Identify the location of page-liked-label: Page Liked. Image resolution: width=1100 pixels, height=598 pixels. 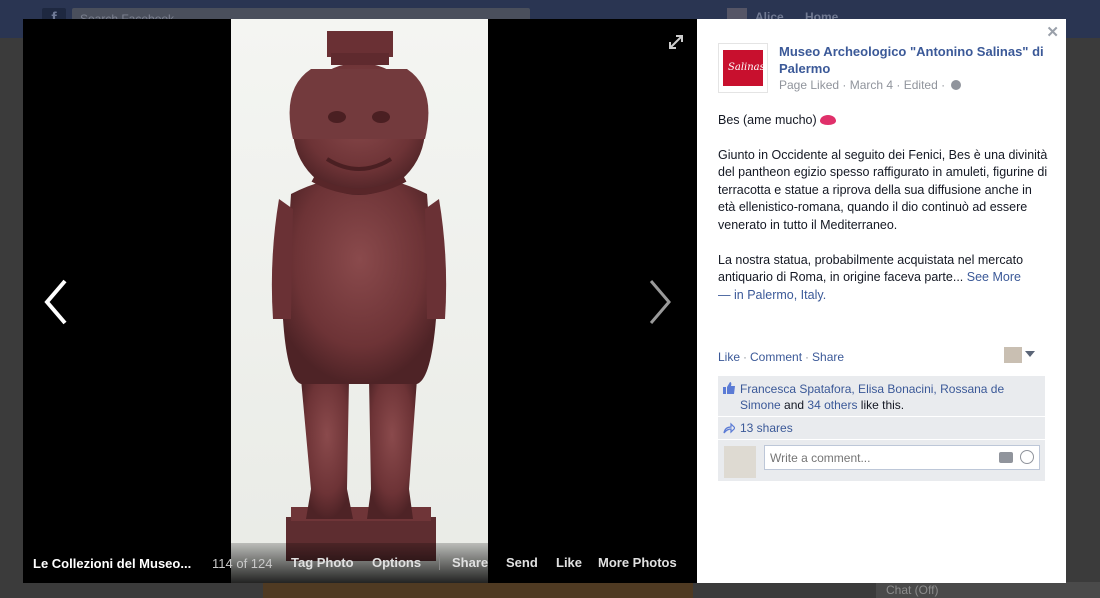
(809, 85).